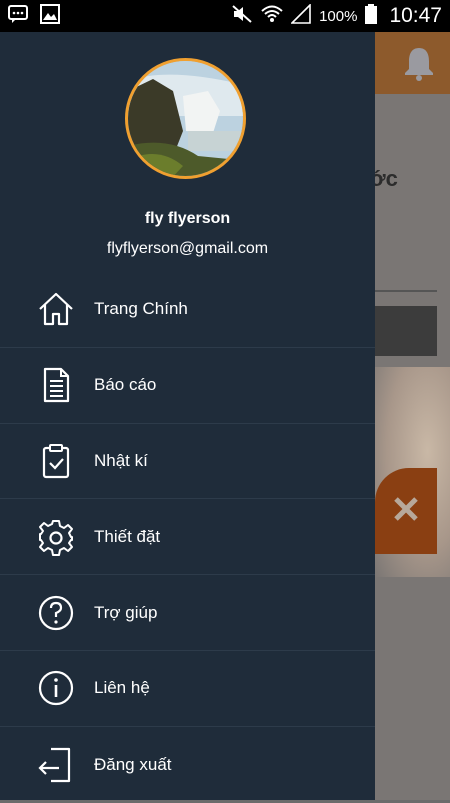 Image resolution: width=450 pixels, height=803 pixels. Describe the element at coordinates (50, 16) in the screenshot. I see `image-notification-icon` at that location.